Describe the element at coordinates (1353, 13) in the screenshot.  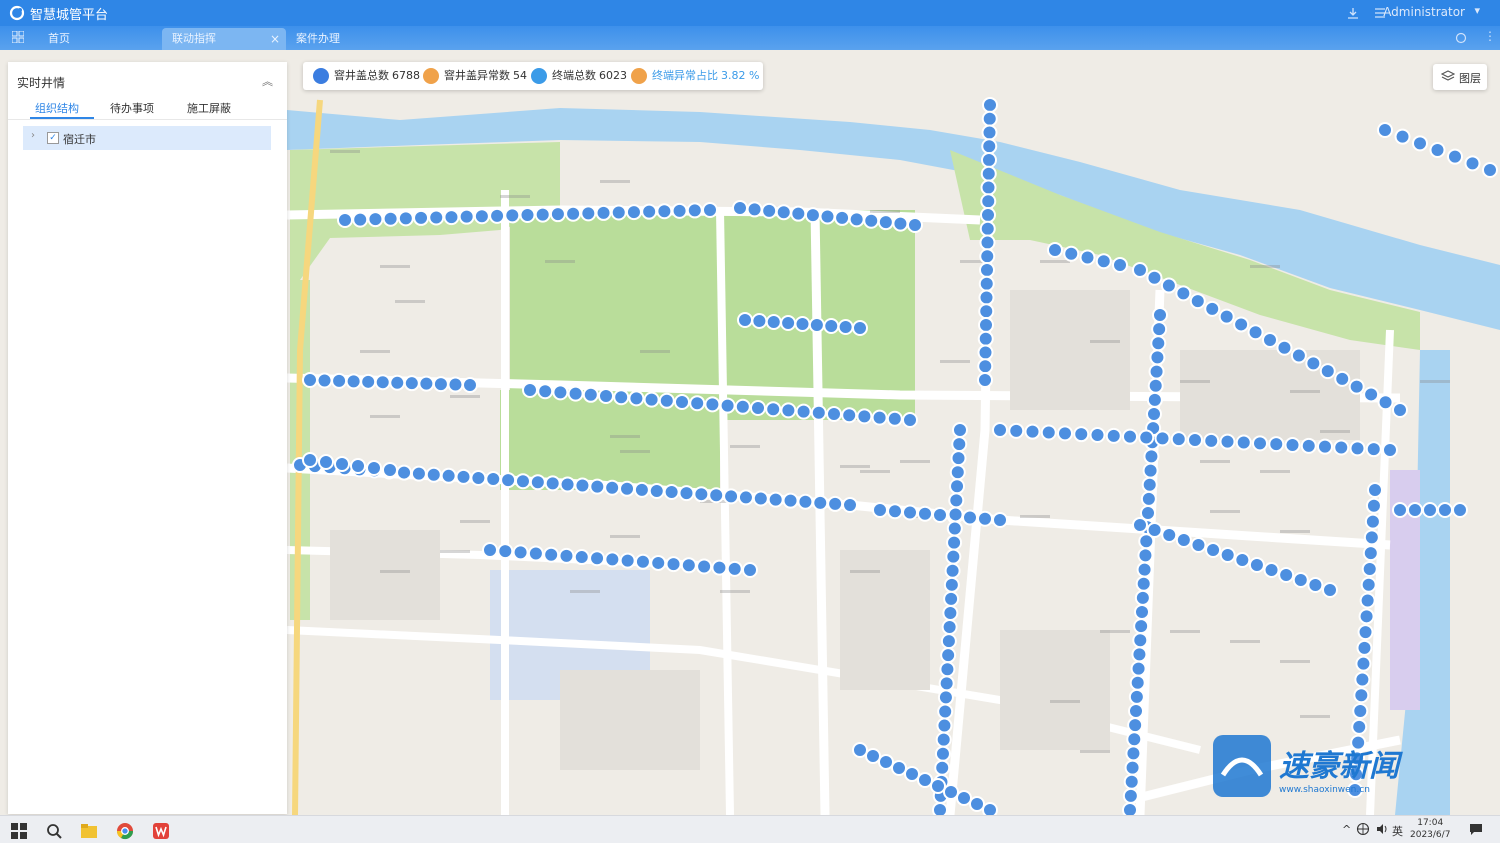
I see `download-icon` at that location.